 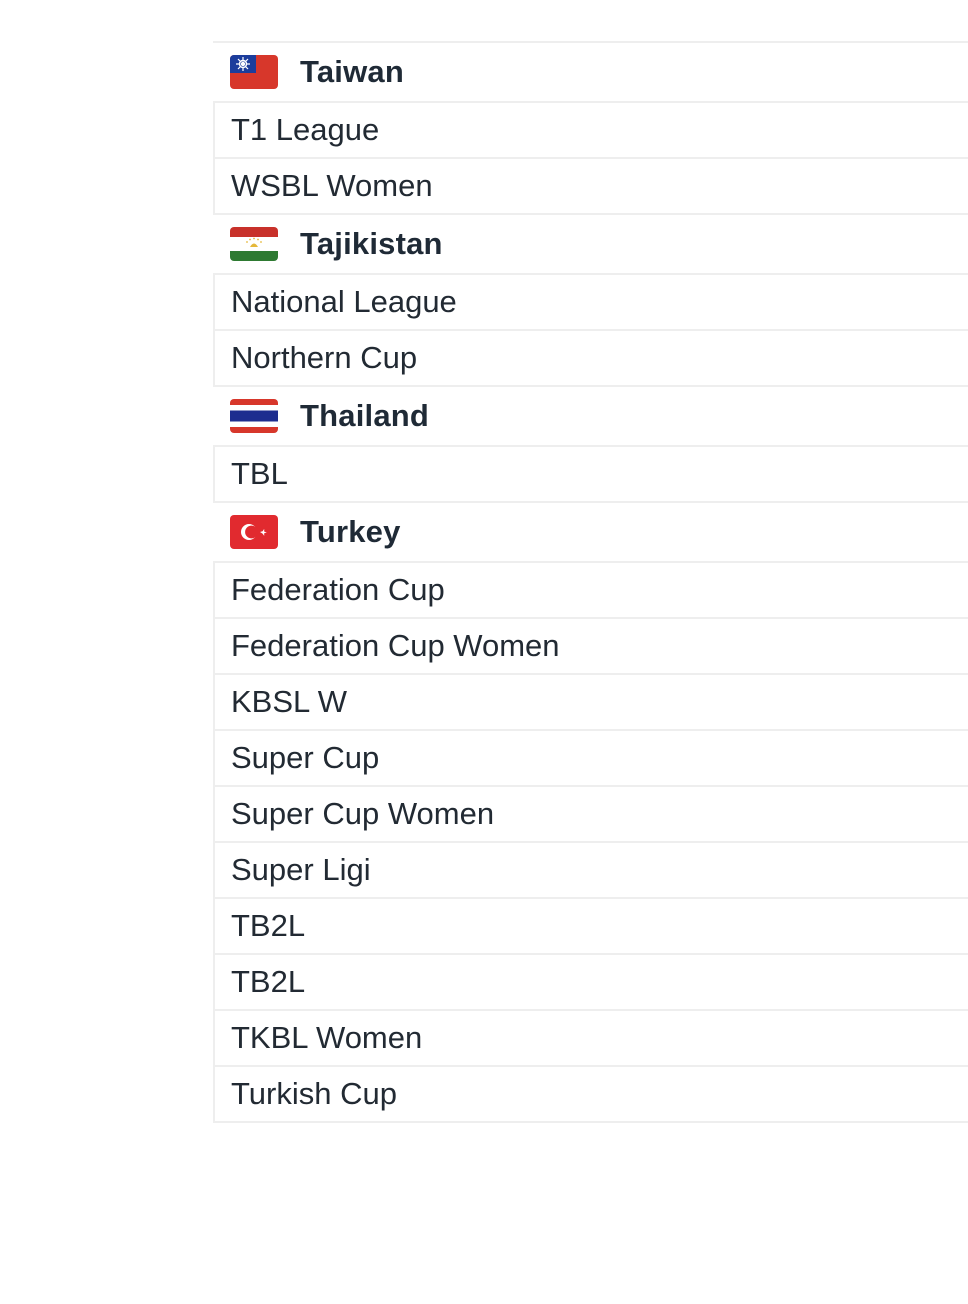 What do you see at coordinates (371, 243) in the screenshot?
I see `country-name: Tajikistan` at bounding box center [371, 243].